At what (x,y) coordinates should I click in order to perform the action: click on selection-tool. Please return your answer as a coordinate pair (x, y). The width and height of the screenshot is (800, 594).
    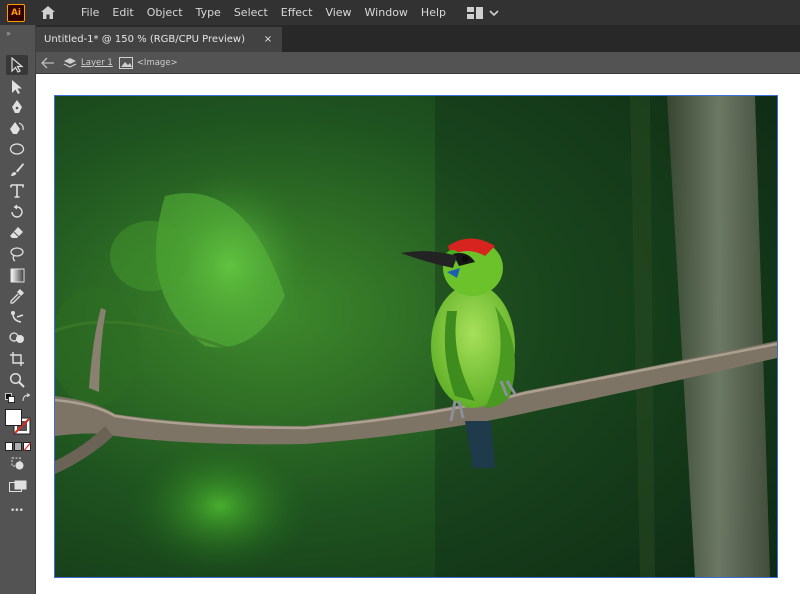
    Looking at the image, I should click on (17, 65).